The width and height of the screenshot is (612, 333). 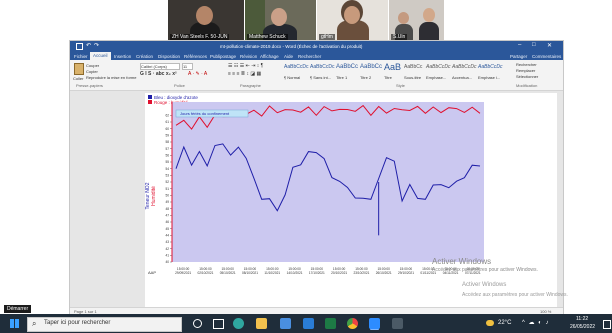 I want to click on video-tile-1: ZH Van Steels F. 50-JUN, so click(x=206, y=21).